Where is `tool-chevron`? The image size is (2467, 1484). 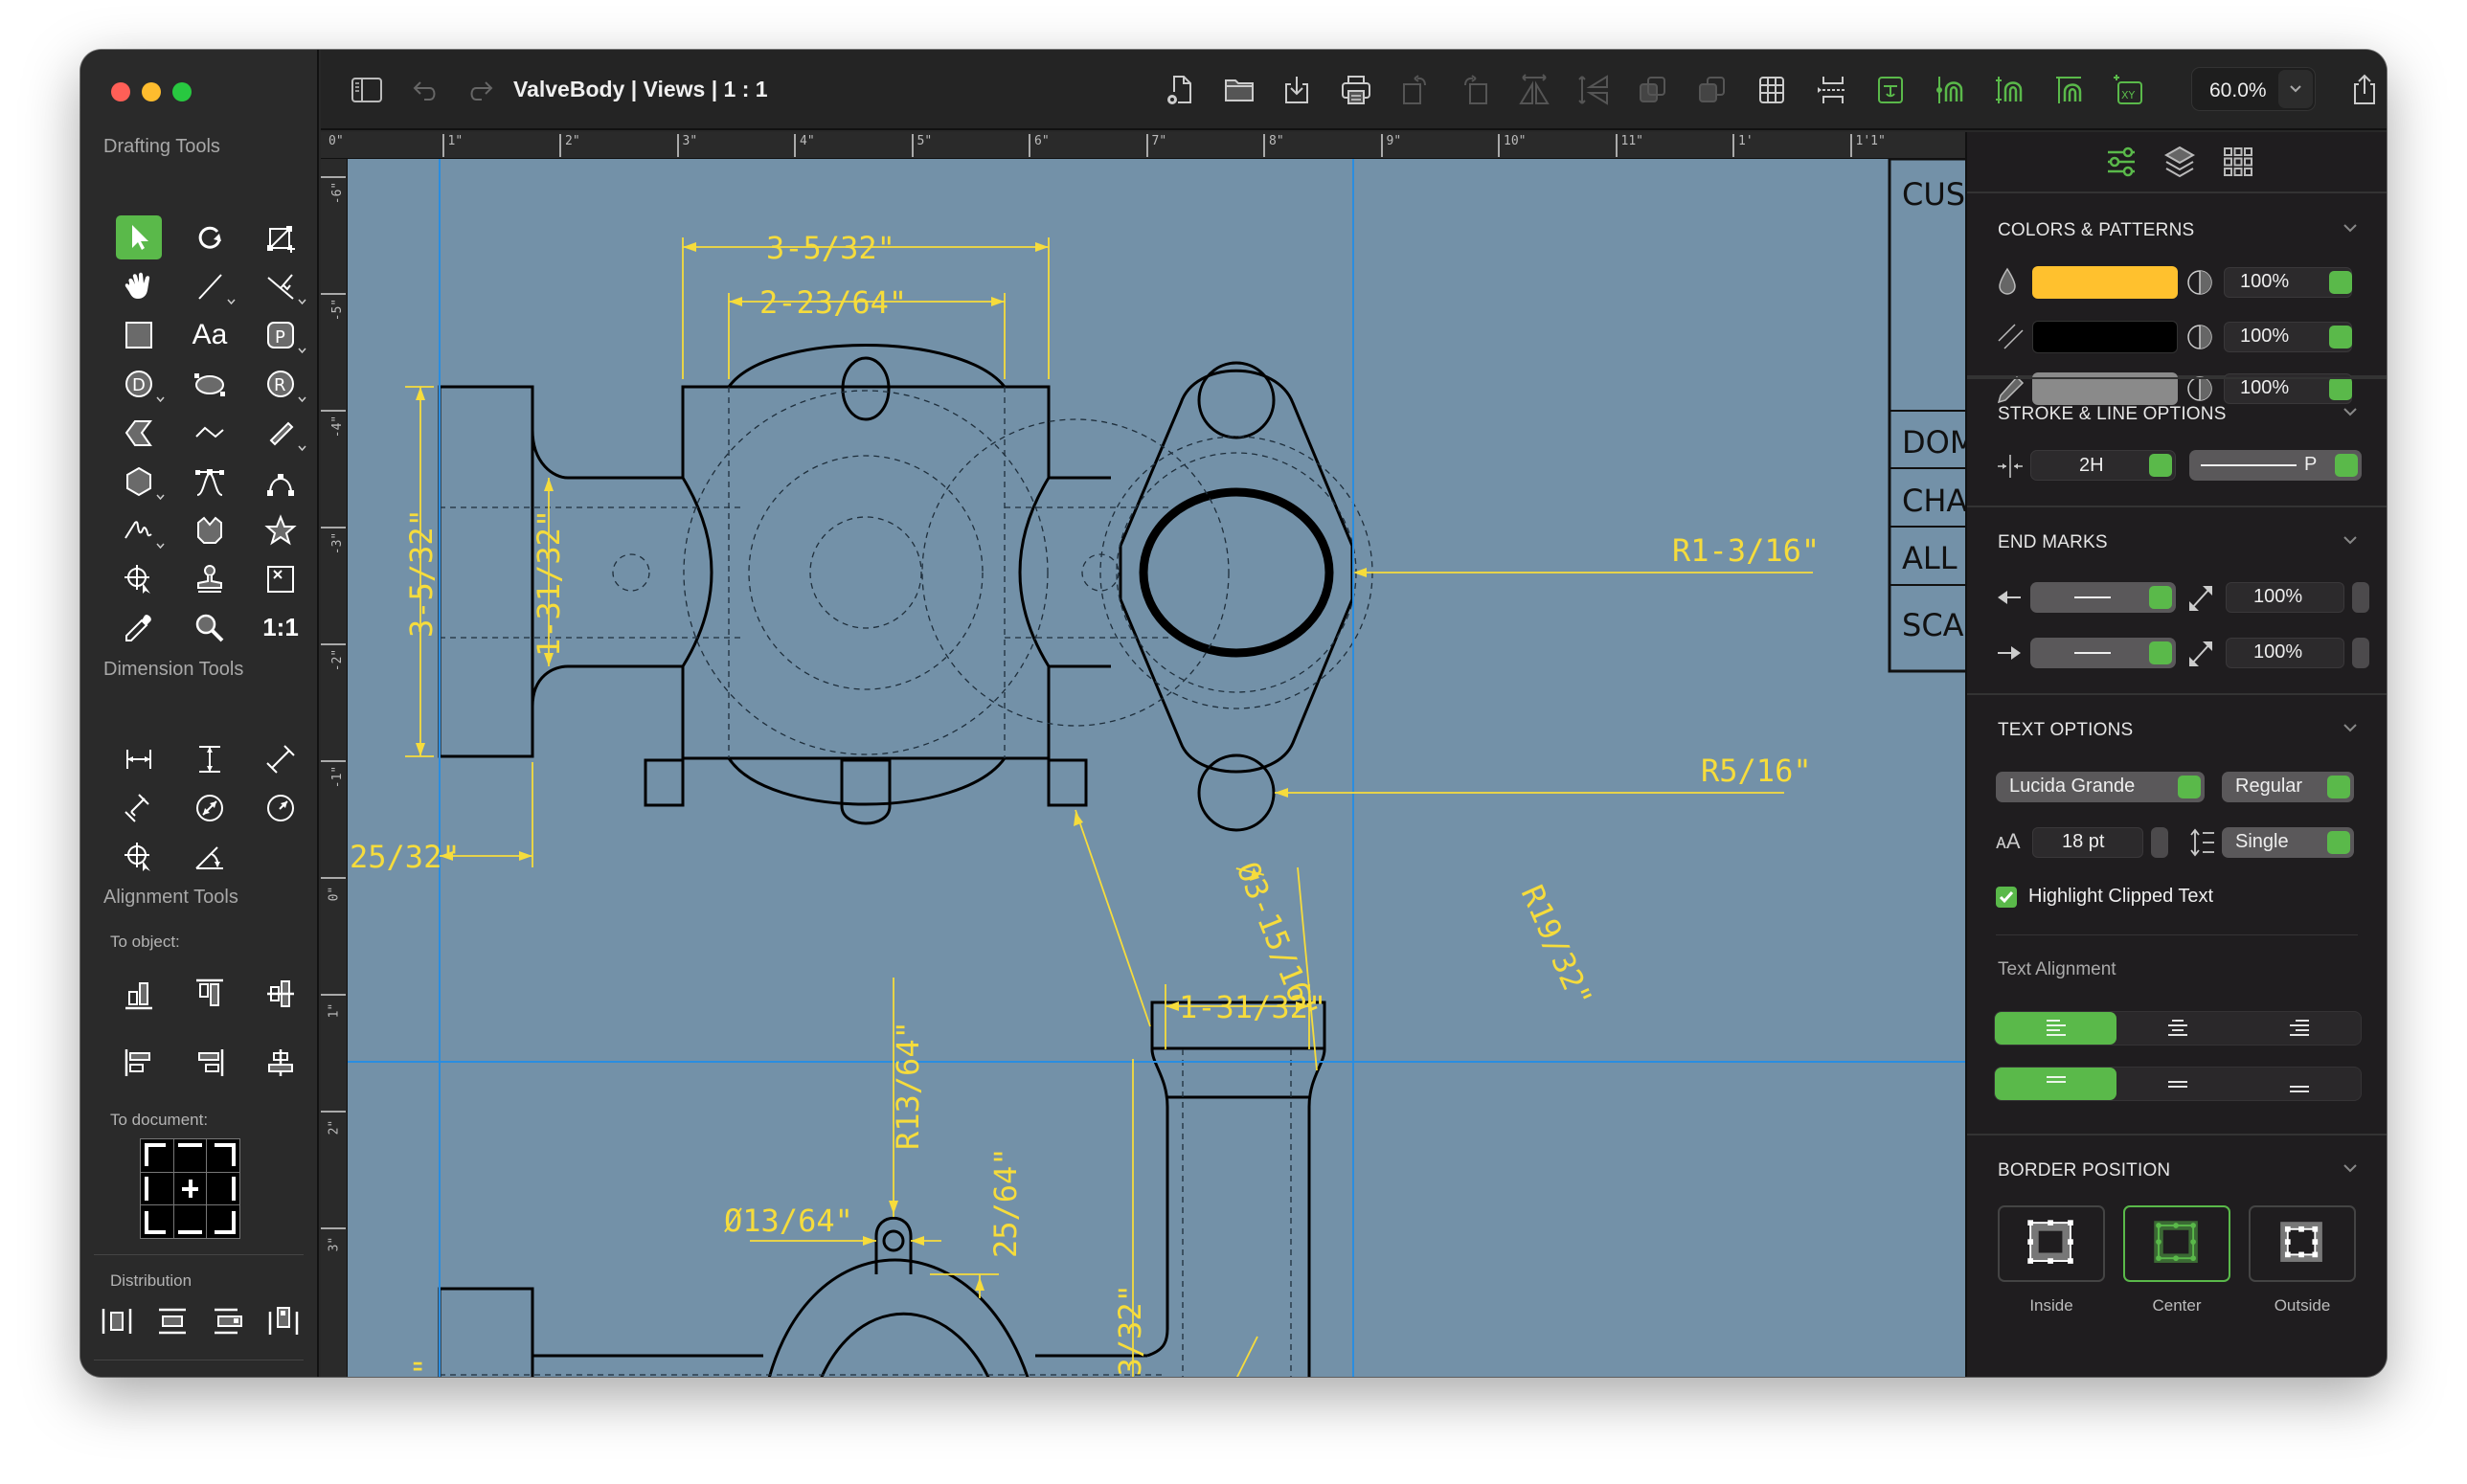
tool-chevron is located at coordinates (138, 432).